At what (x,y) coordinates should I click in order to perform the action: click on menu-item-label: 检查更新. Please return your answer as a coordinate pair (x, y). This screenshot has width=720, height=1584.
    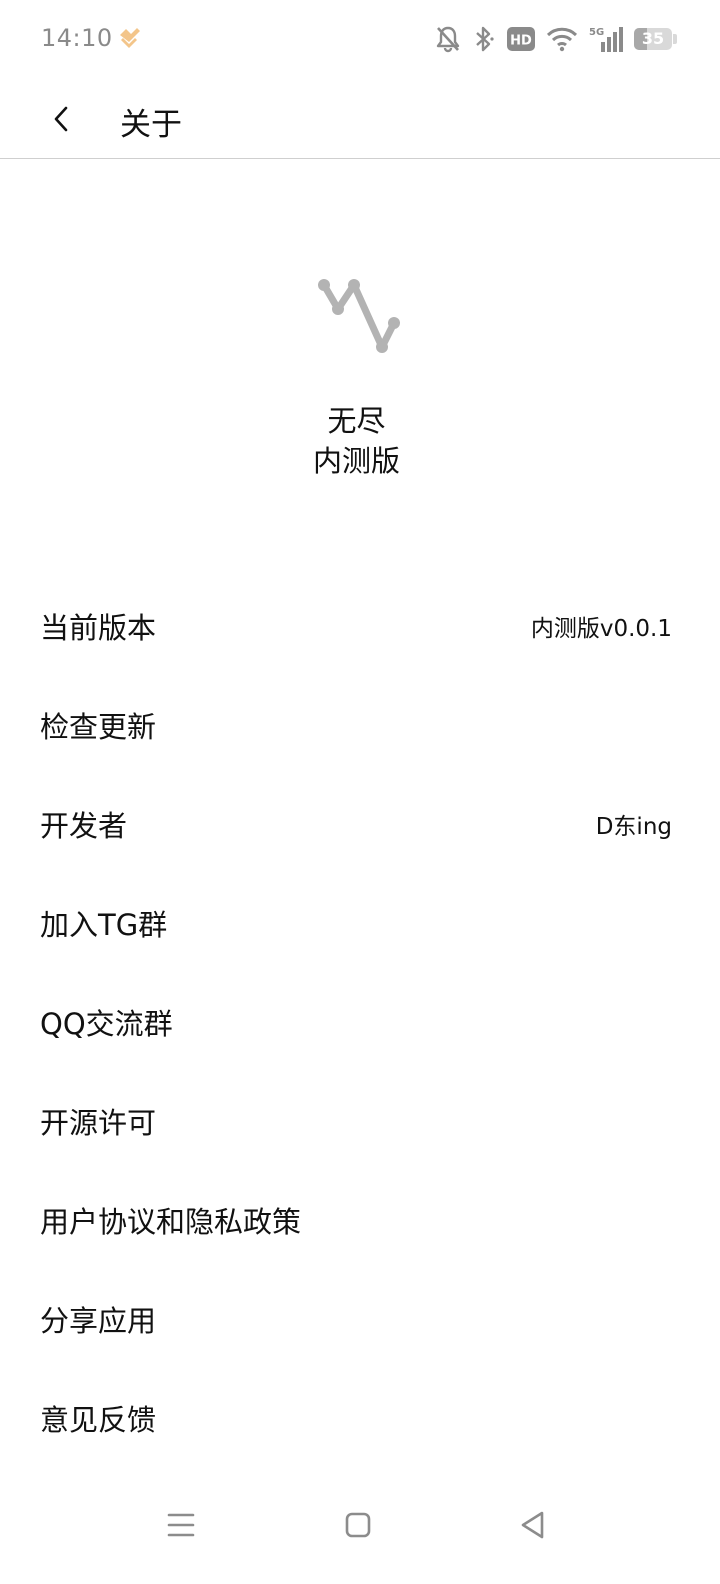
    Looking at the image, I should click on (98, 726).